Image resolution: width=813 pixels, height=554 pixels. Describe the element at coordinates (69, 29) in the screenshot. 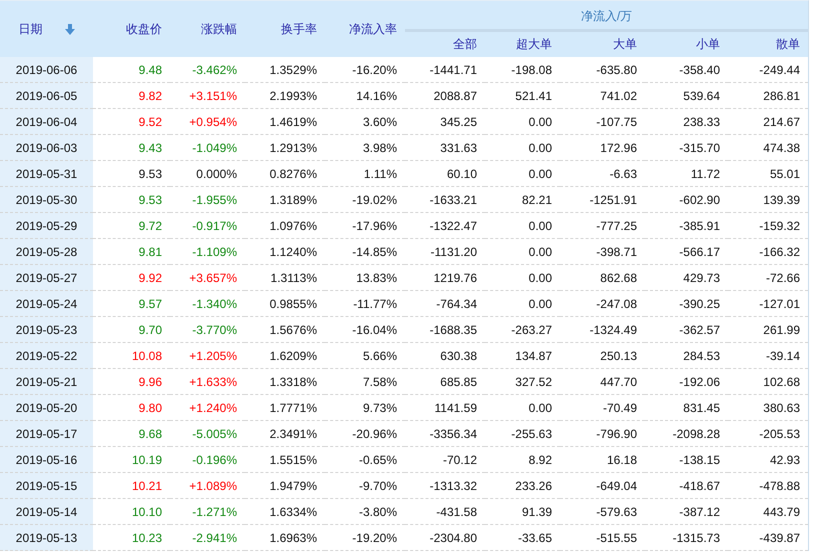

I see `sort-down-icon` at that location.